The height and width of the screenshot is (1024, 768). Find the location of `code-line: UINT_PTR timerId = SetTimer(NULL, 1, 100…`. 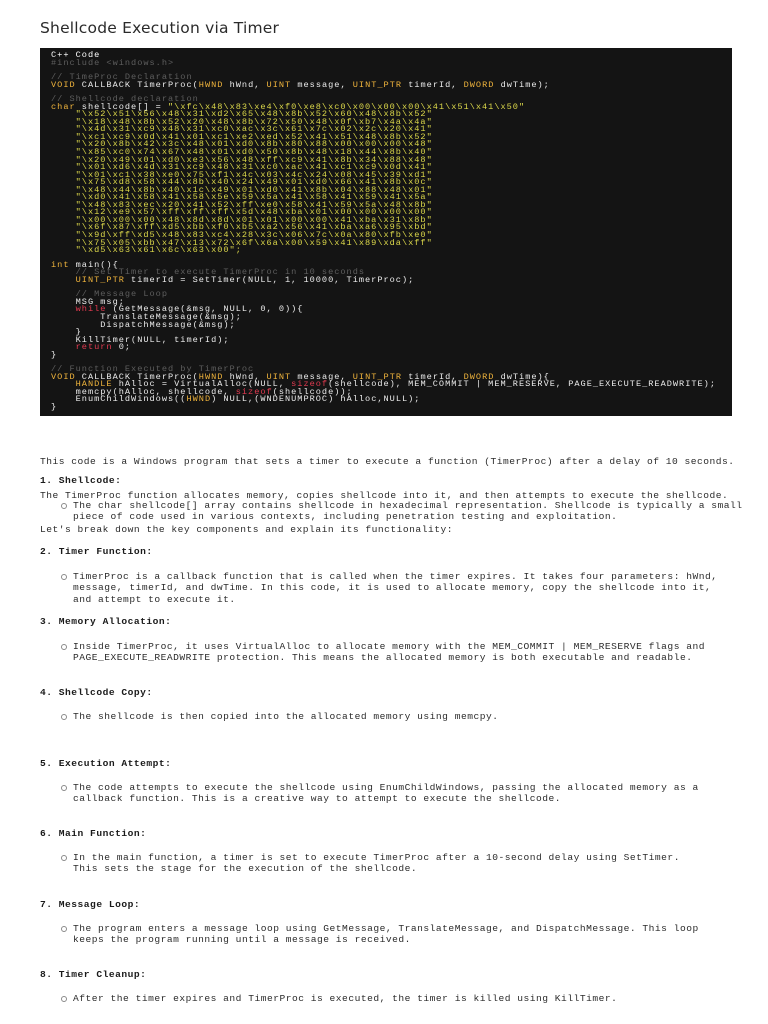

code-line: UINT_PTR timerId = SetTimer(NULL, 1, 100… is located at coordinates (391, 279).